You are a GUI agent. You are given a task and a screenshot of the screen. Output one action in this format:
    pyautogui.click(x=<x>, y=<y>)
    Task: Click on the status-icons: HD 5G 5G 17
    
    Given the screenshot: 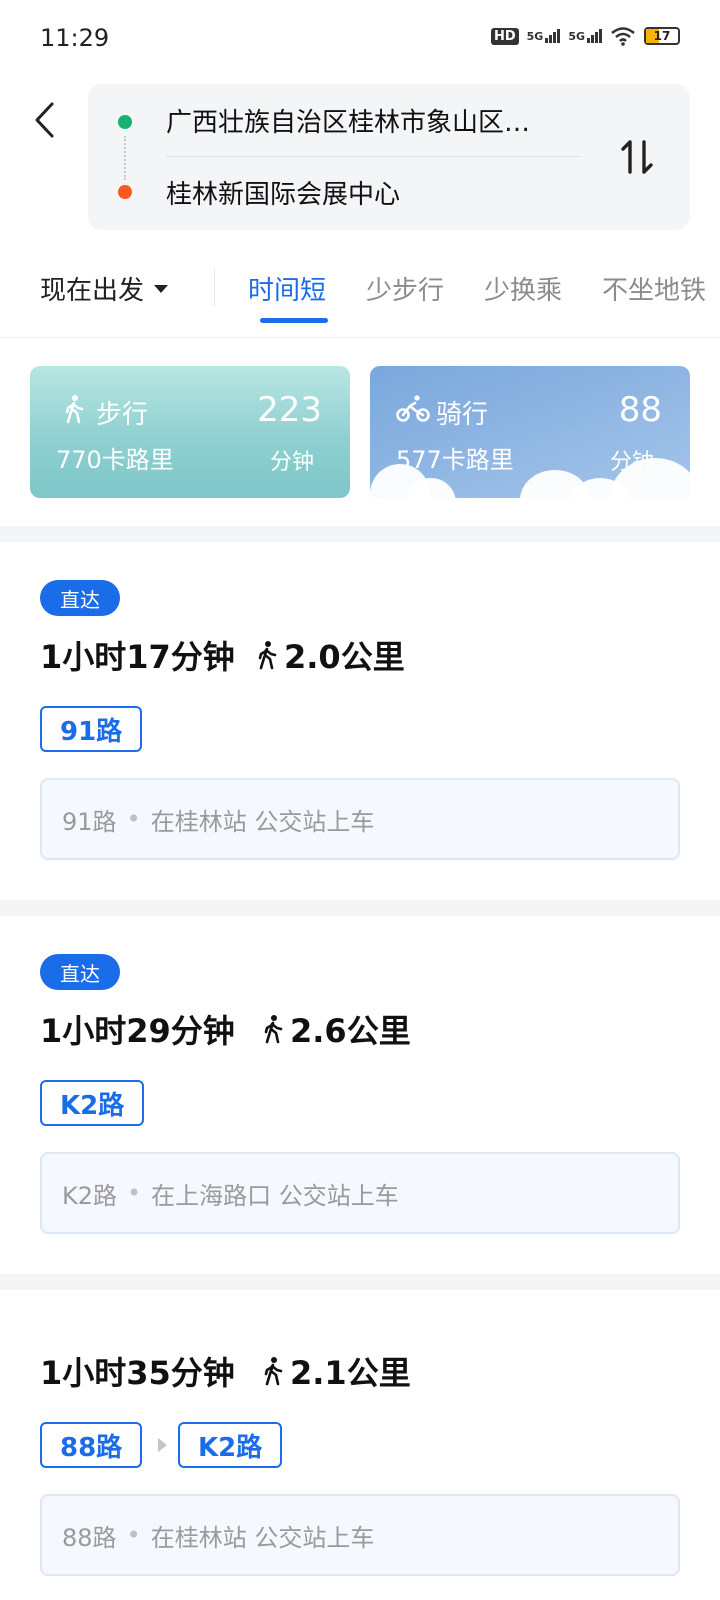 What is the action you would take?
    pyautogui.click(x=585, y=36)
    